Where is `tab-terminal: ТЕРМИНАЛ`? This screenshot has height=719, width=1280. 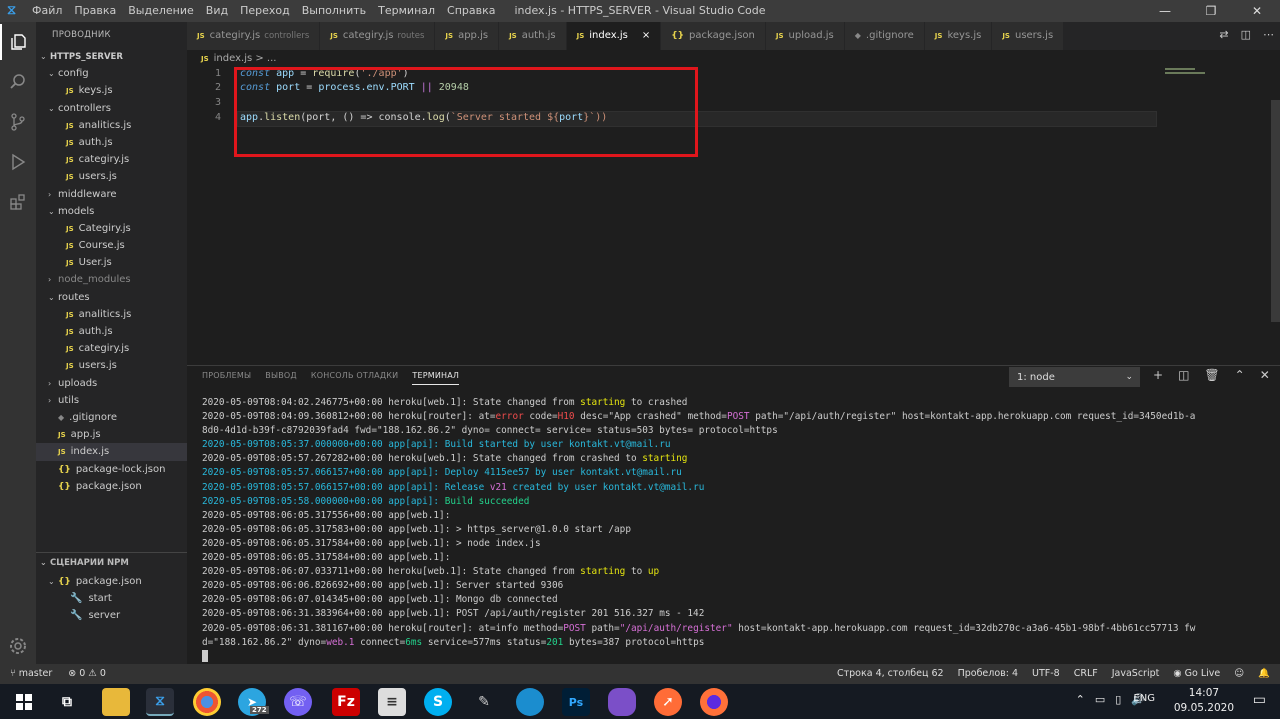 tab-terminal: ТЕРМИНАЛ is located at coordinates (436, 378).